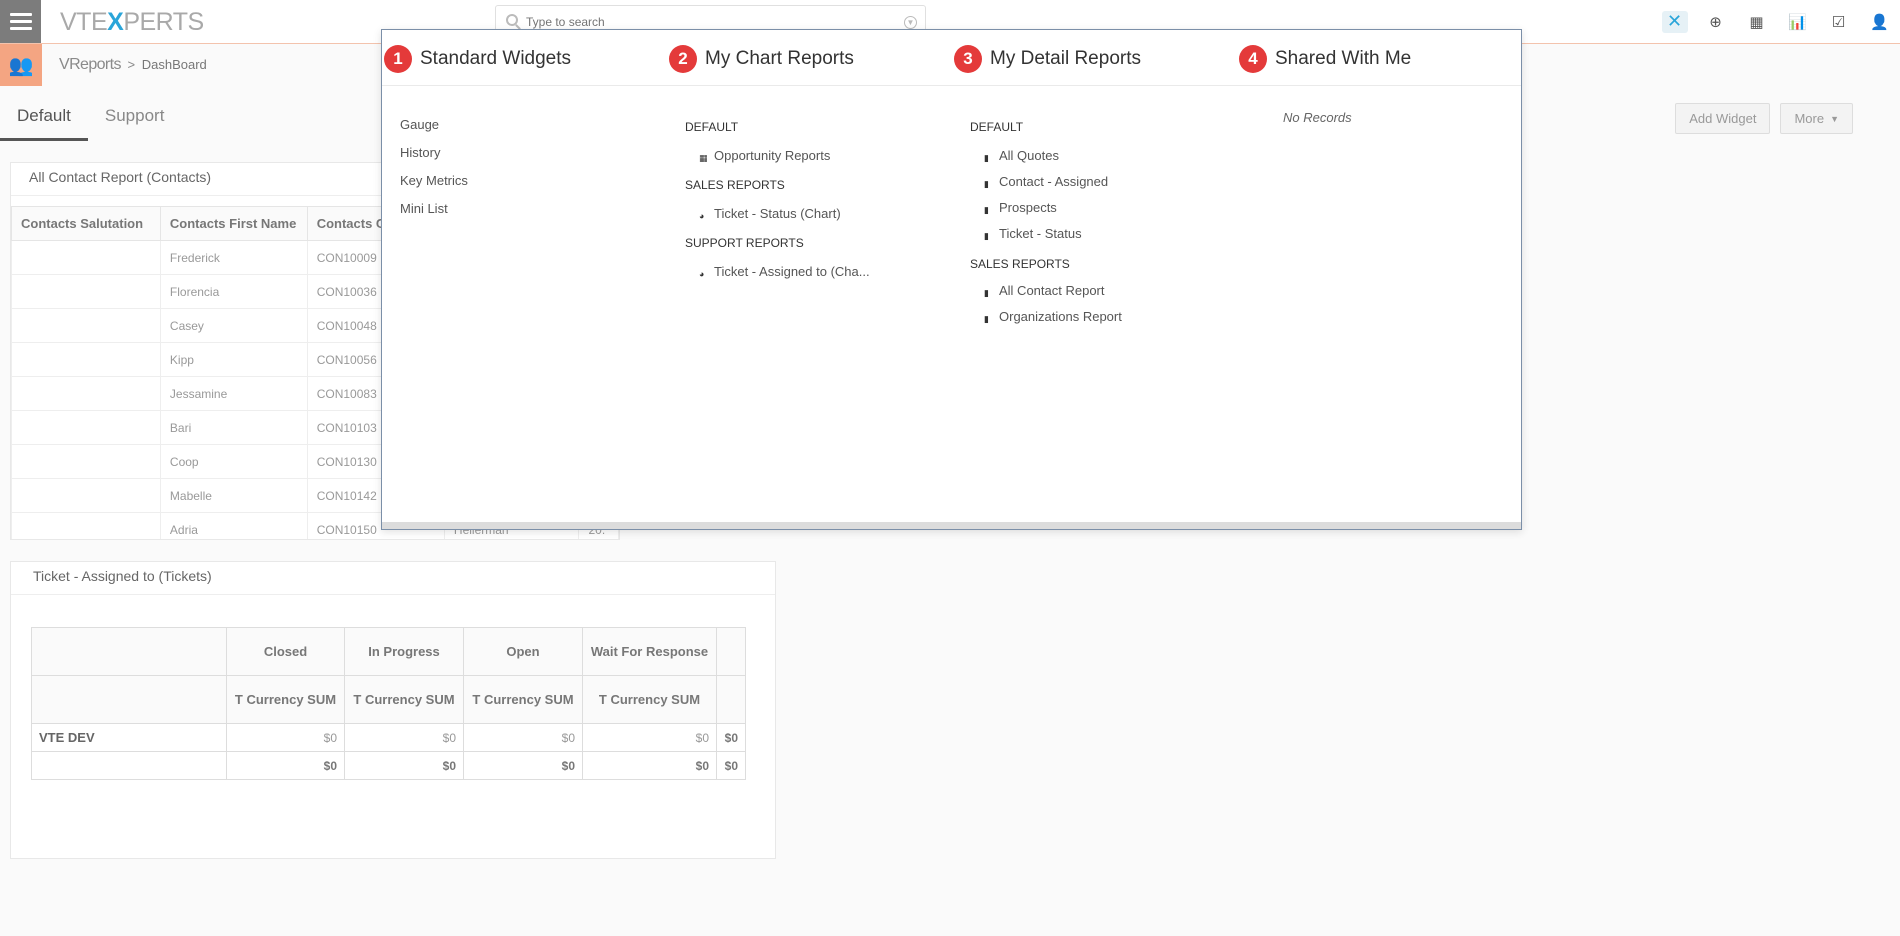  Describe the element at coordinates (496, 58) in the screenshot. I see `heading-label: Standard Widgets` at that location.